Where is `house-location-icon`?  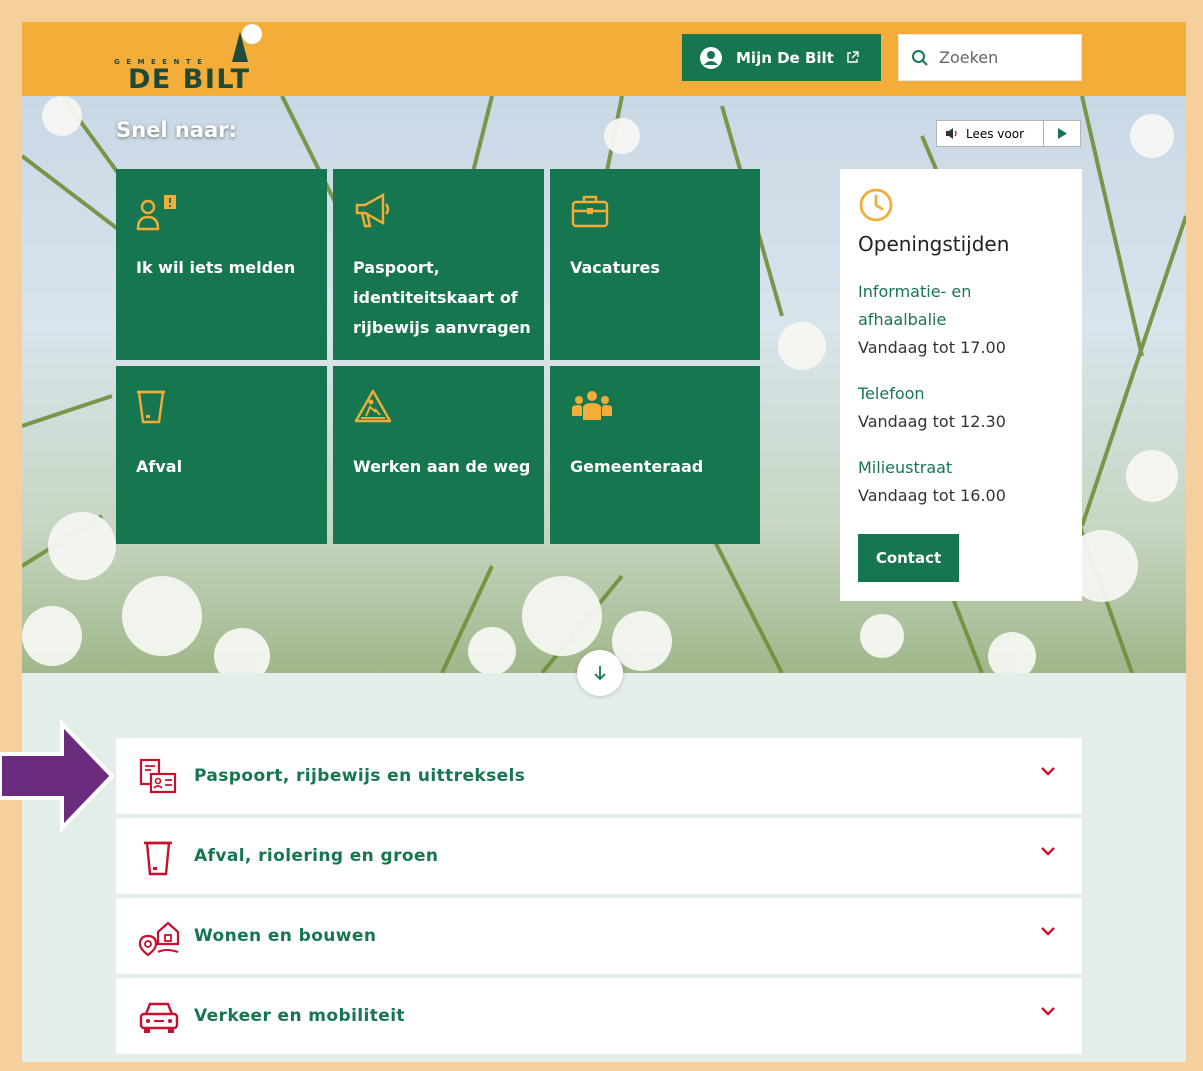 house-location-icon is located at coordinates (159, 938).